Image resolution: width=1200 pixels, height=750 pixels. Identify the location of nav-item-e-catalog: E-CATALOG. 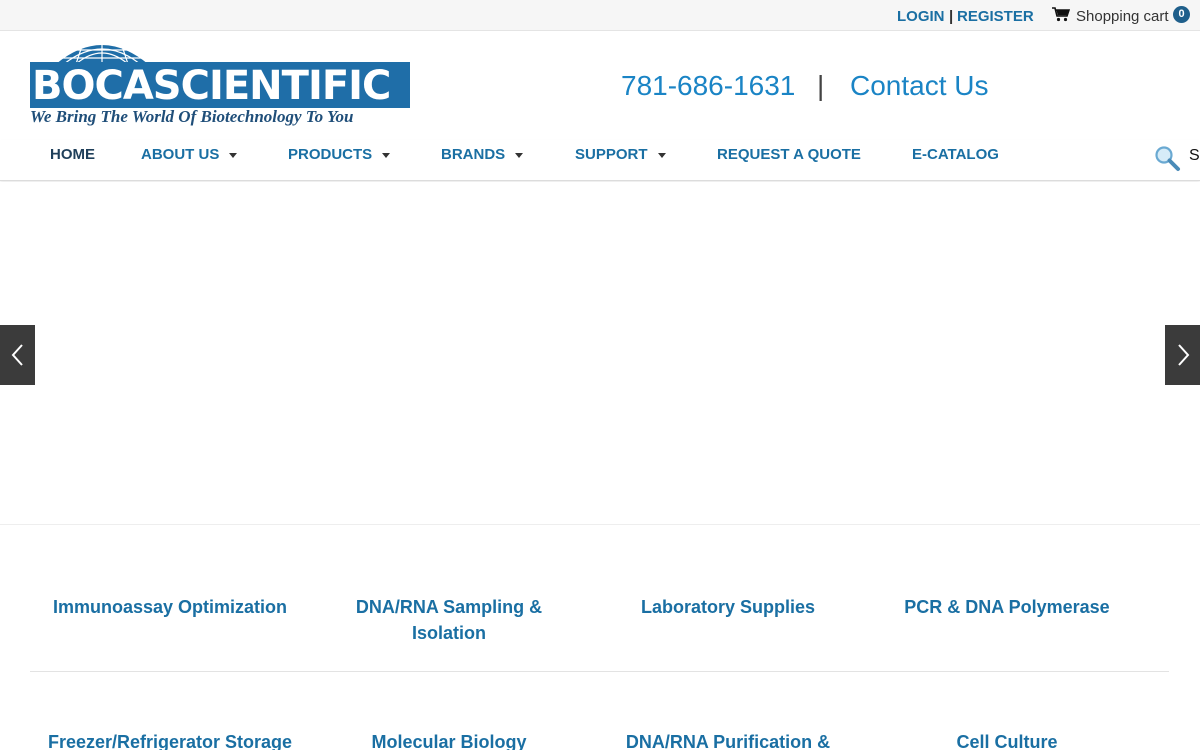
(955, 154).